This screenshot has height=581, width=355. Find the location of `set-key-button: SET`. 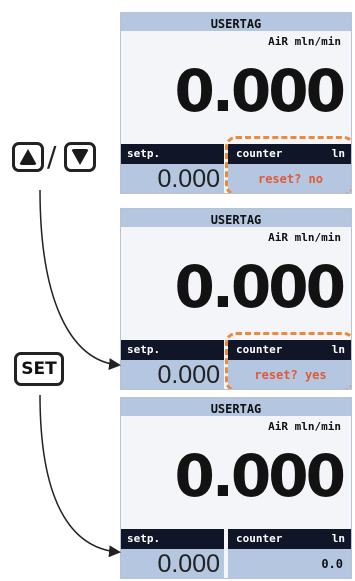

set-key-button: SET is located at coordinates (39, 369).